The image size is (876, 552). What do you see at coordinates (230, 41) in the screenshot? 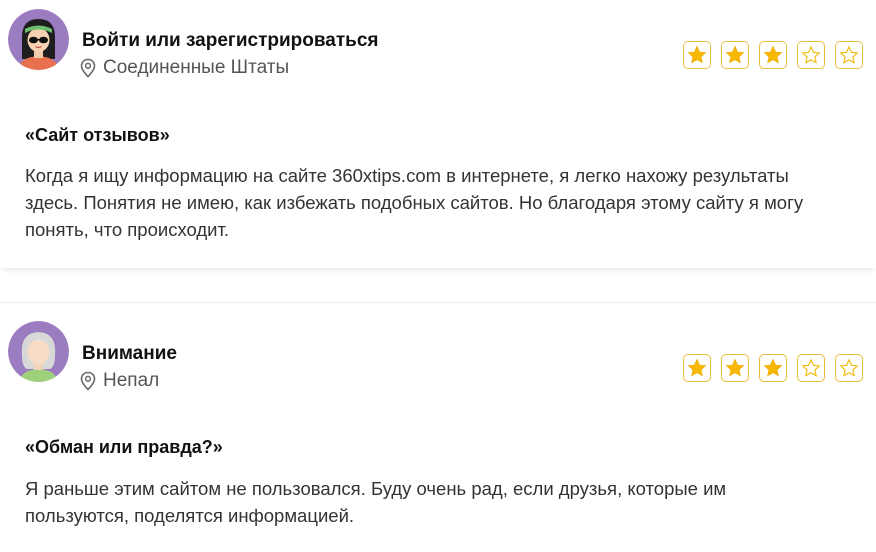
I see `author-name: Войти или зарегистрироваться` at bounding box center [230, 41].